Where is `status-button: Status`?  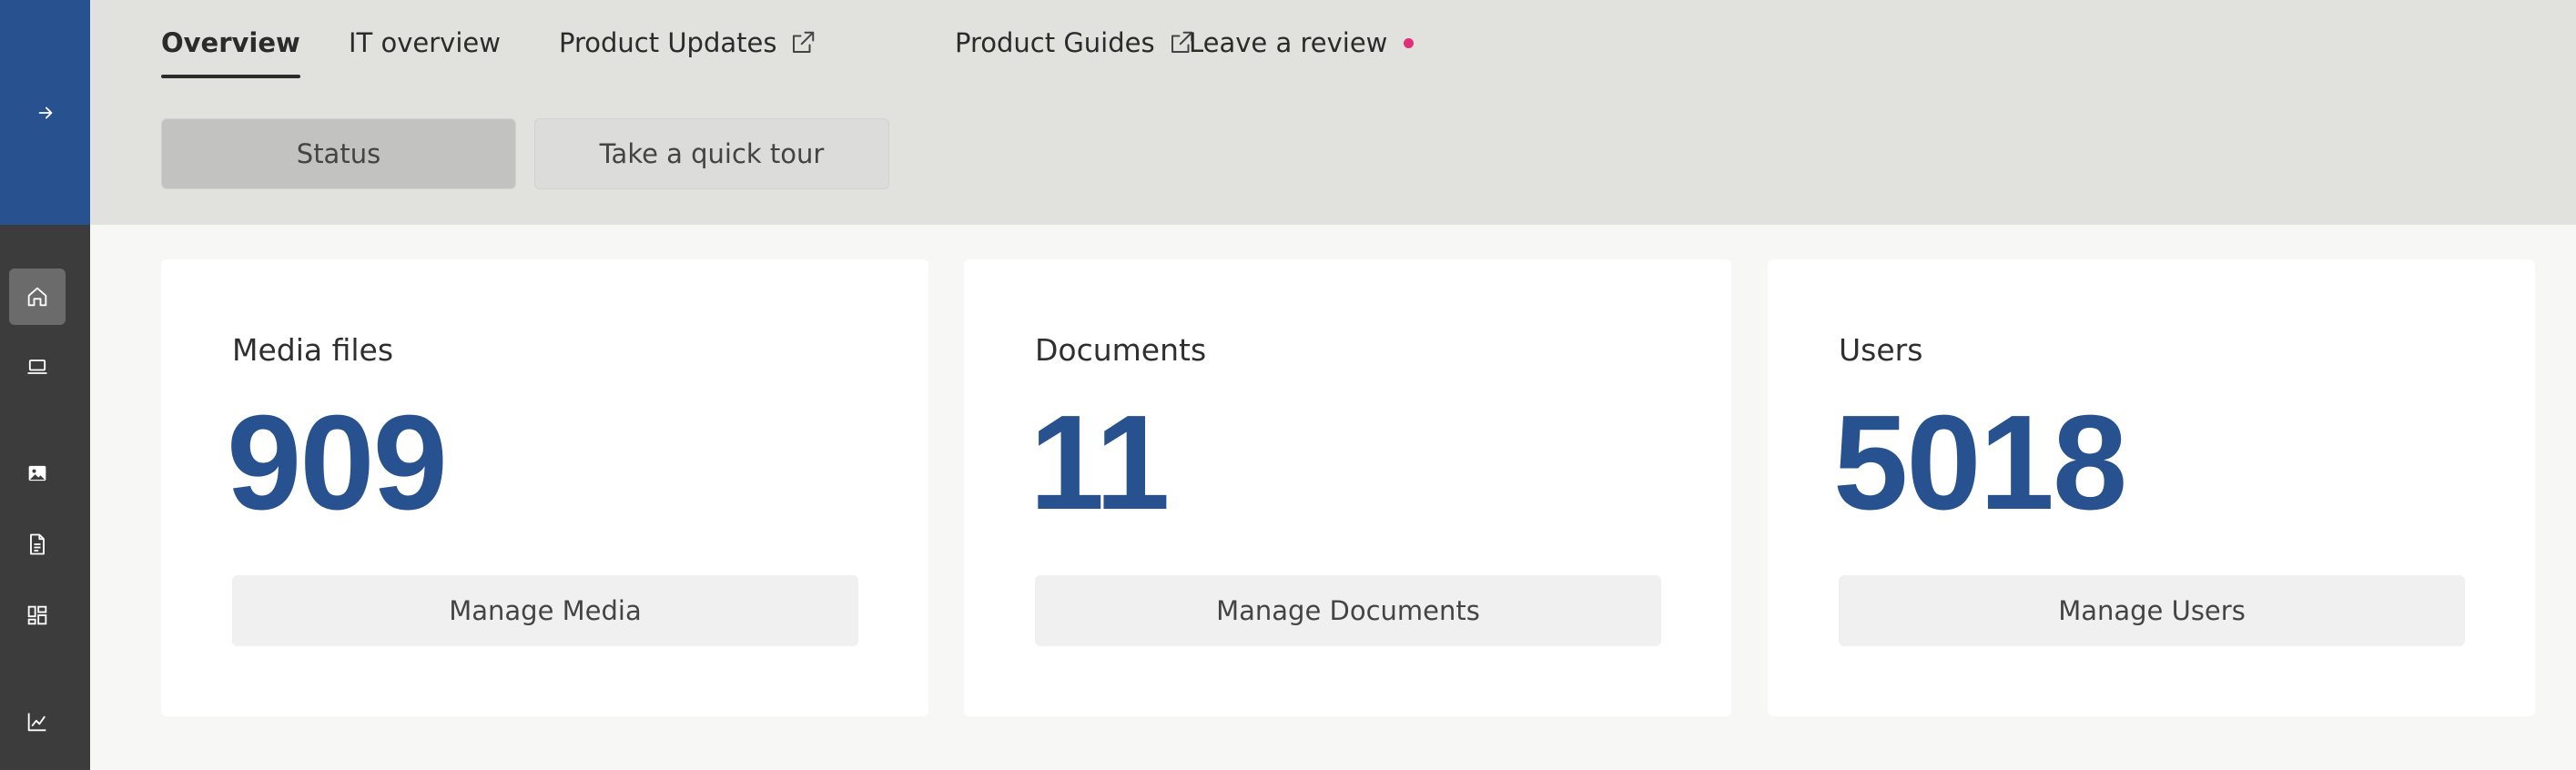 status-button: Status is located at coordinates (338, 153).